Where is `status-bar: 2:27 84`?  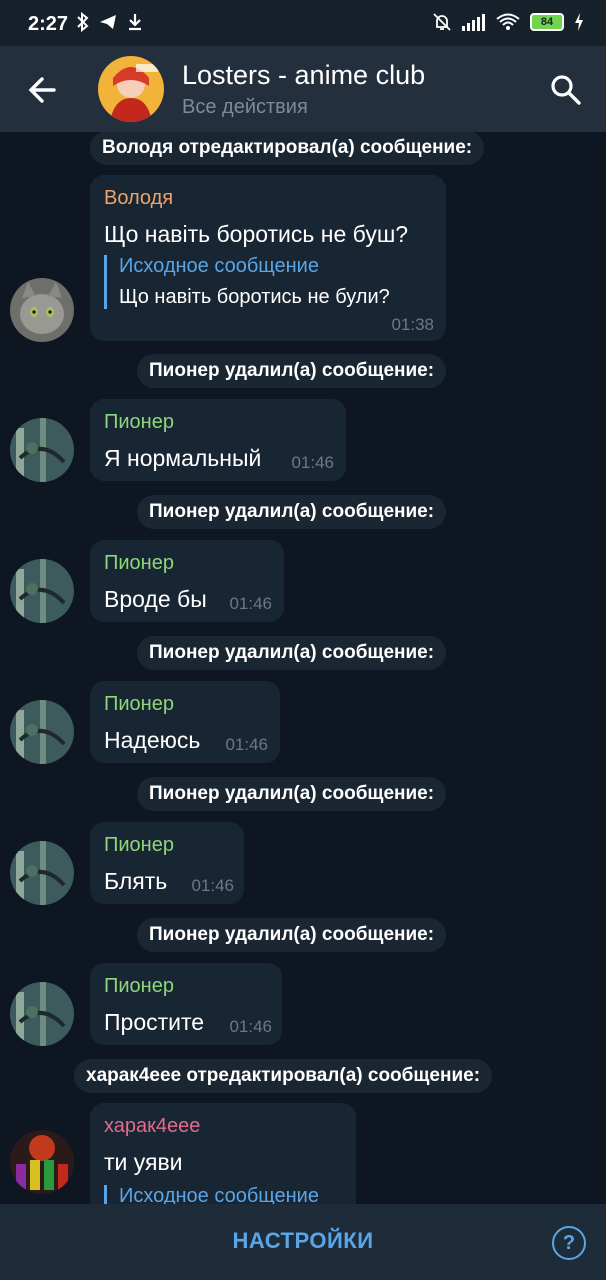 status-bar: 2:27 84 is located at coordinates (303, 23).